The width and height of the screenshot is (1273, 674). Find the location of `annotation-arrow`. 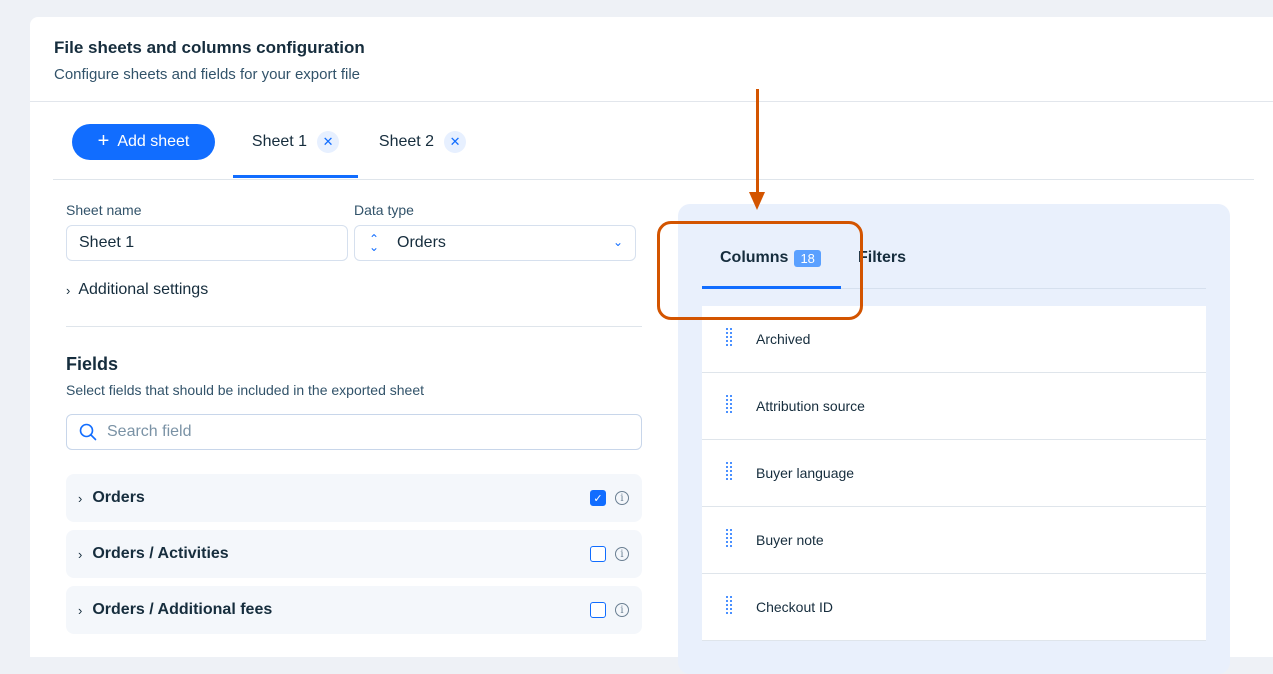

annotation-arrow is located at coordinates (757, 141).